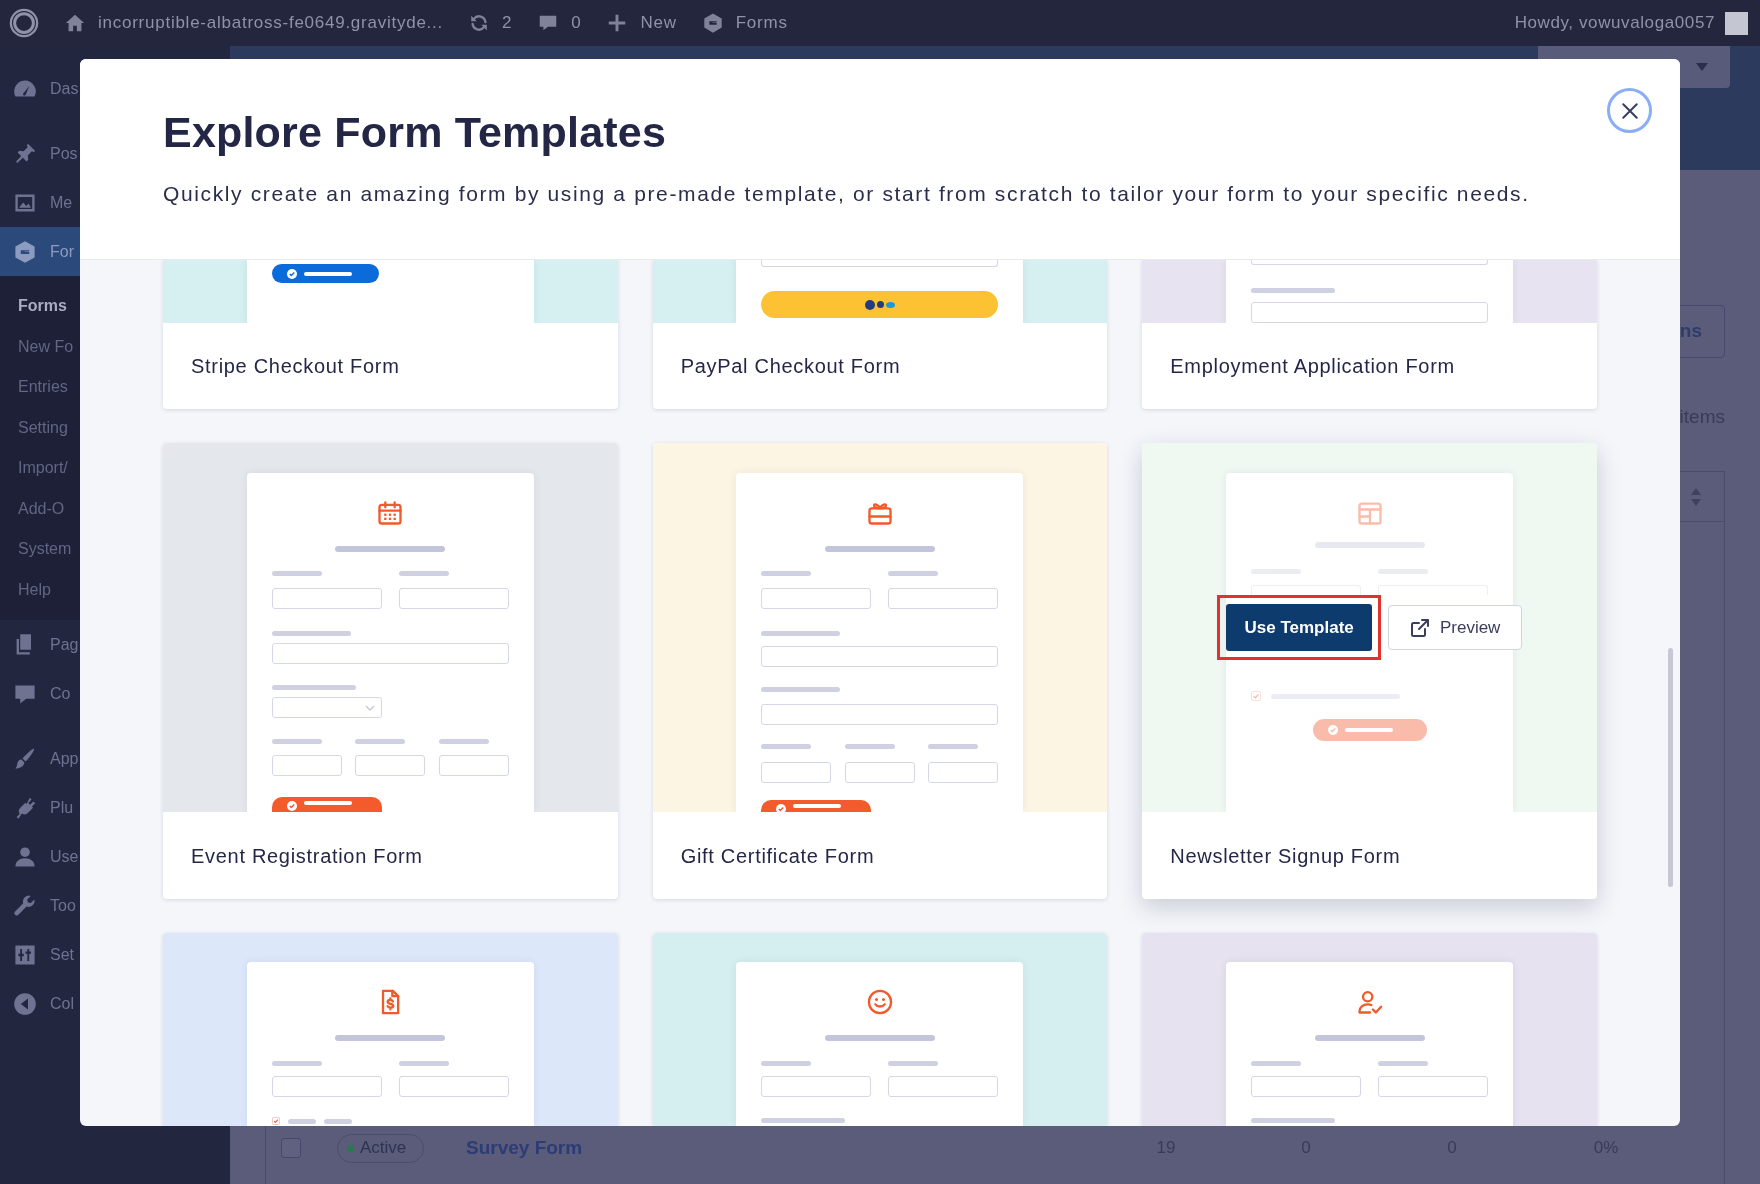  I want to click on sliders-icon, so click(25, 954).